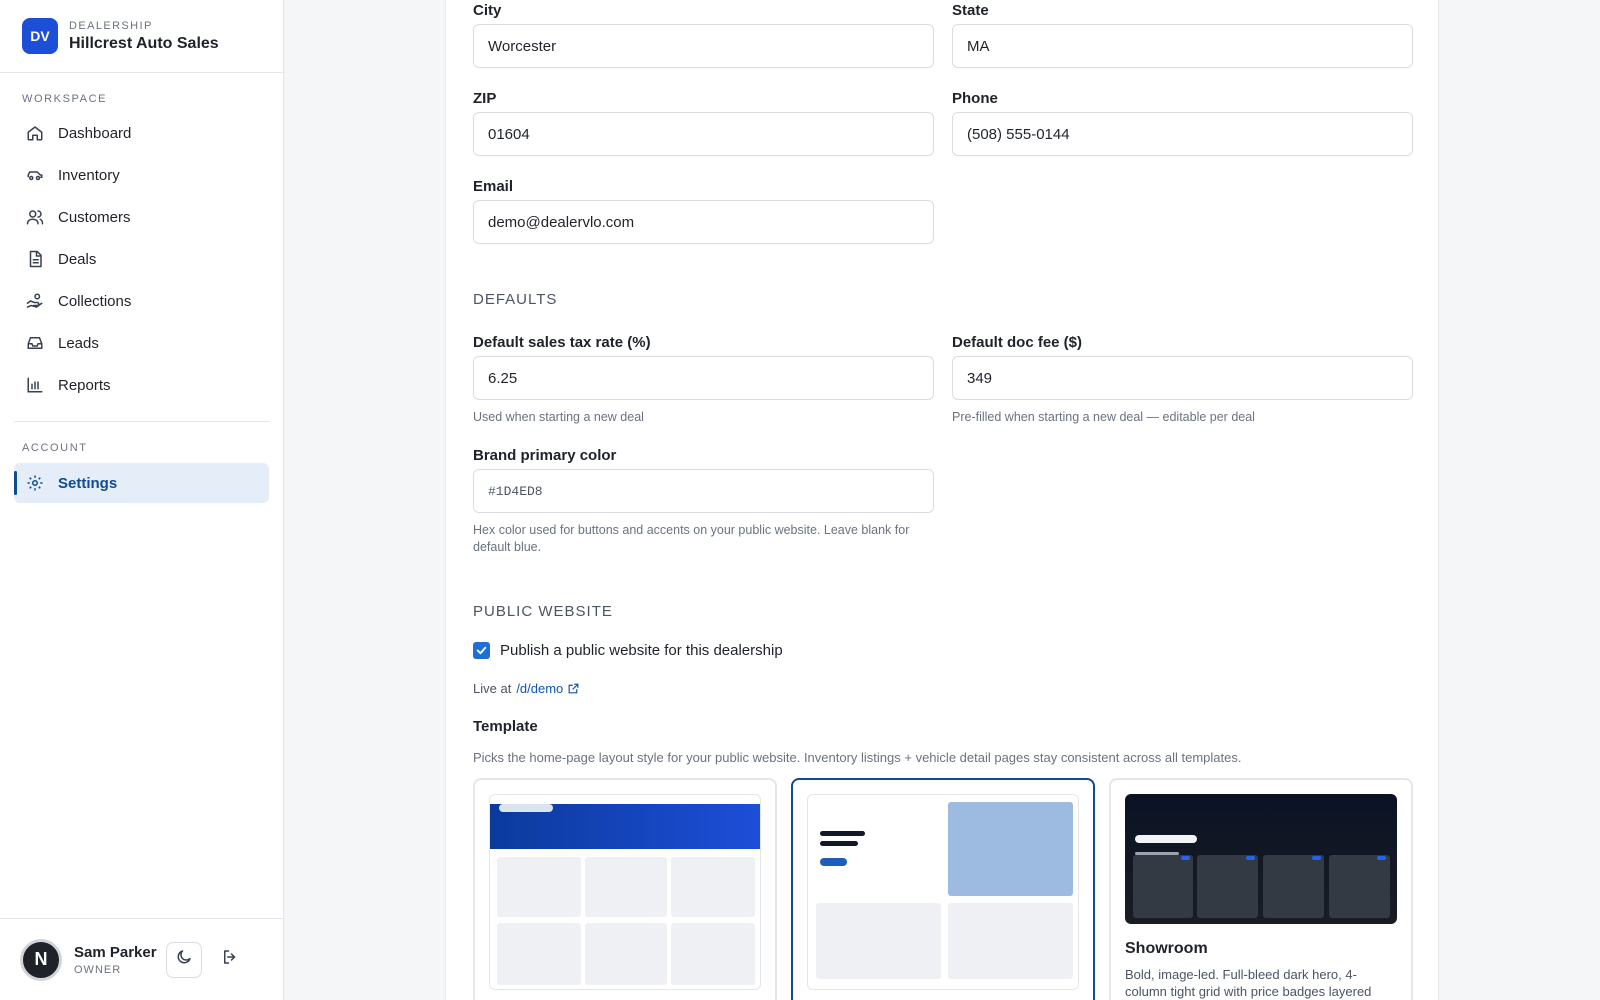 The height and width of the screenshot is (1000, 1600). Describe the element at coordinates (141, 343) in the screenshot. I see `sidebar-item-leads: Leads` at that location.